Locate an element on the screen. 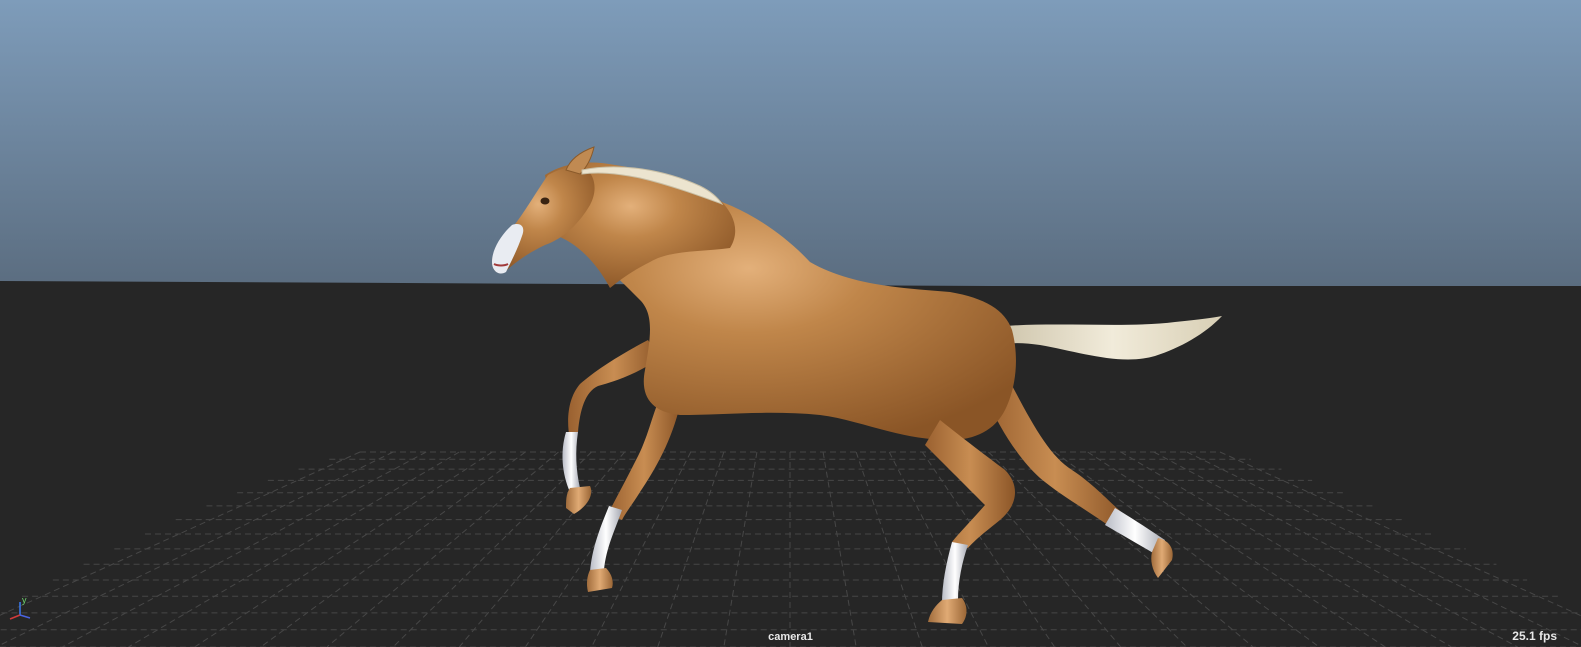  axis-gizmo-y-label: y is located at coordinates (24, 600).